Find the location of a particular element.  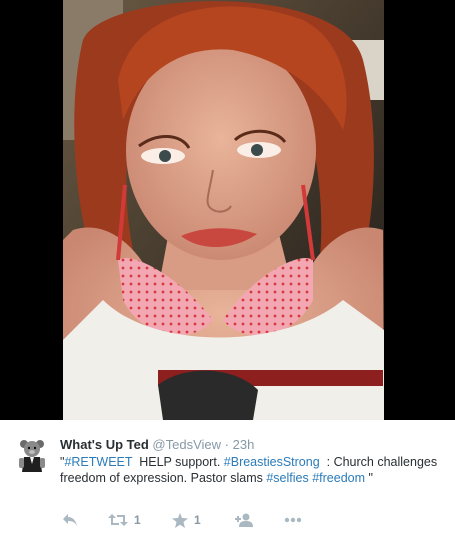

teddy-bear-avatar-icon is located at coordinates (32, 455).